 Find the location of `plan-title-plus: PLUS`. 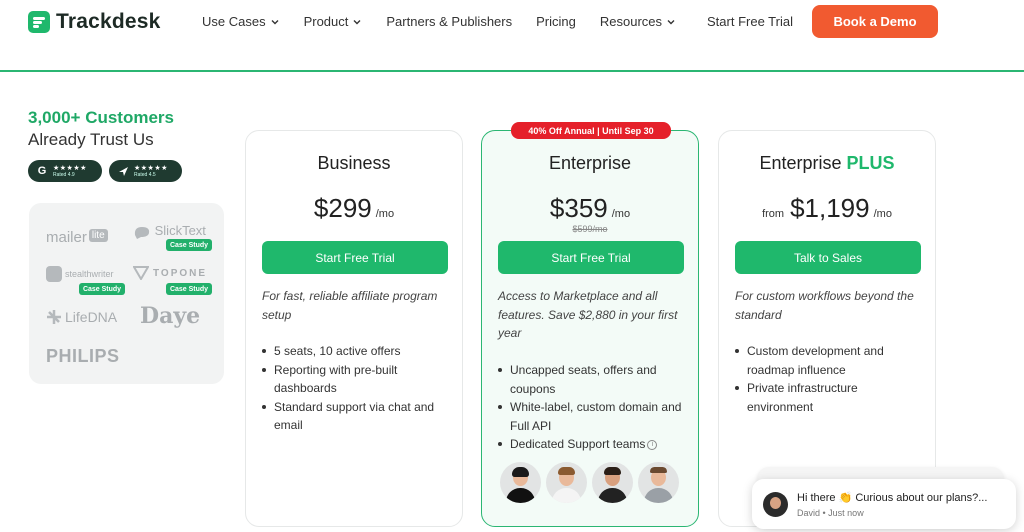

plan-title-plus: PLUS is located at coordinates (870, 163).